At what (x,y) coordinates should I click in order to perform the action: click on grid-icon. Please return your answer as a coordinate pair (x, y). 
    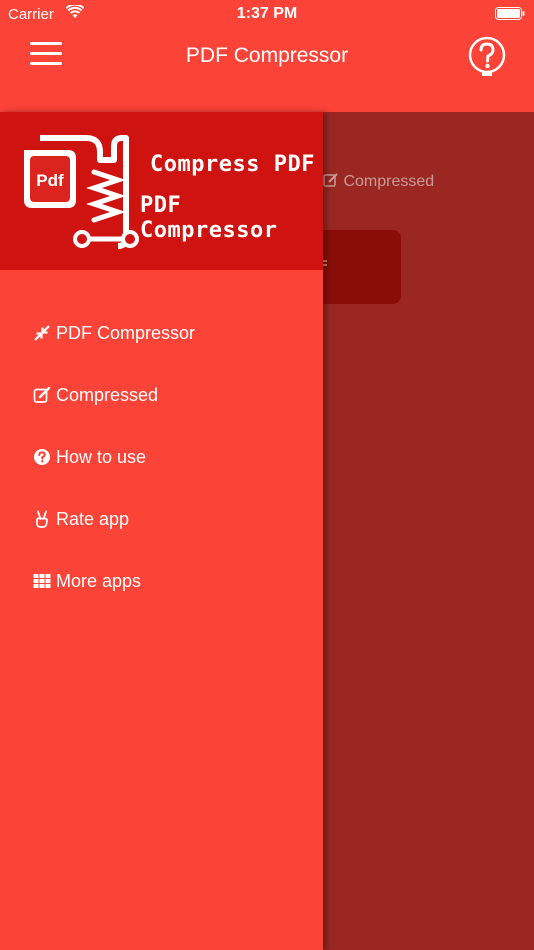
    Looking at the image, I should click on (42, 581).